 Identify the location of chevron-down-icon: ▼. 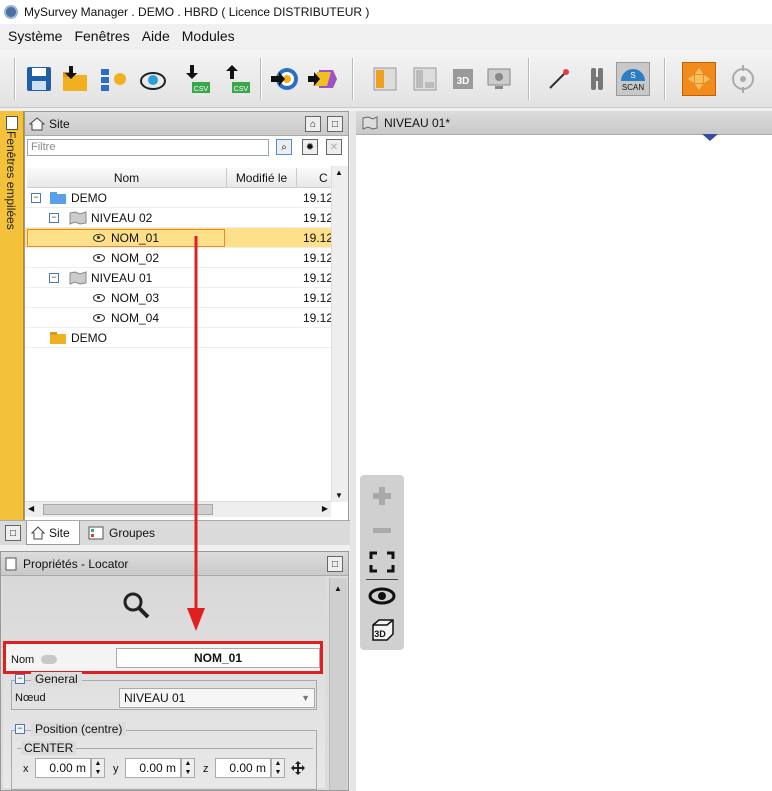
(305, 698).